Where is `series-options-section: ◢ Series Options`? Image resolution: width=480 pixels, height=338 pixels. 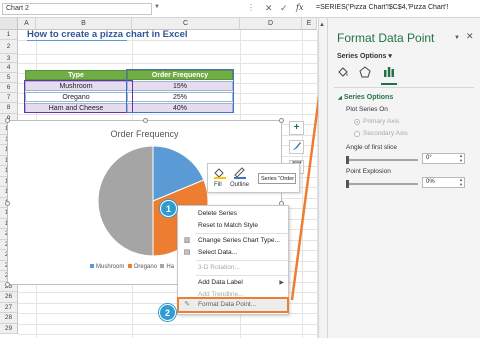 series-options-section: ◢ Series Options is located at coordinates (365, 97).